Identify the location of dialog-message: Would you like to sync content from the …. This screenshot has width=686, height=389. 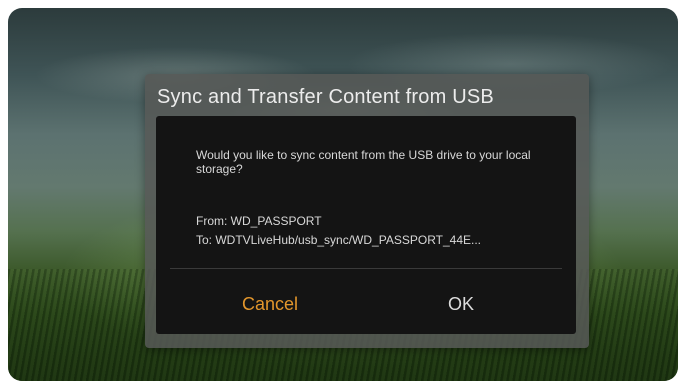
(363, 162).